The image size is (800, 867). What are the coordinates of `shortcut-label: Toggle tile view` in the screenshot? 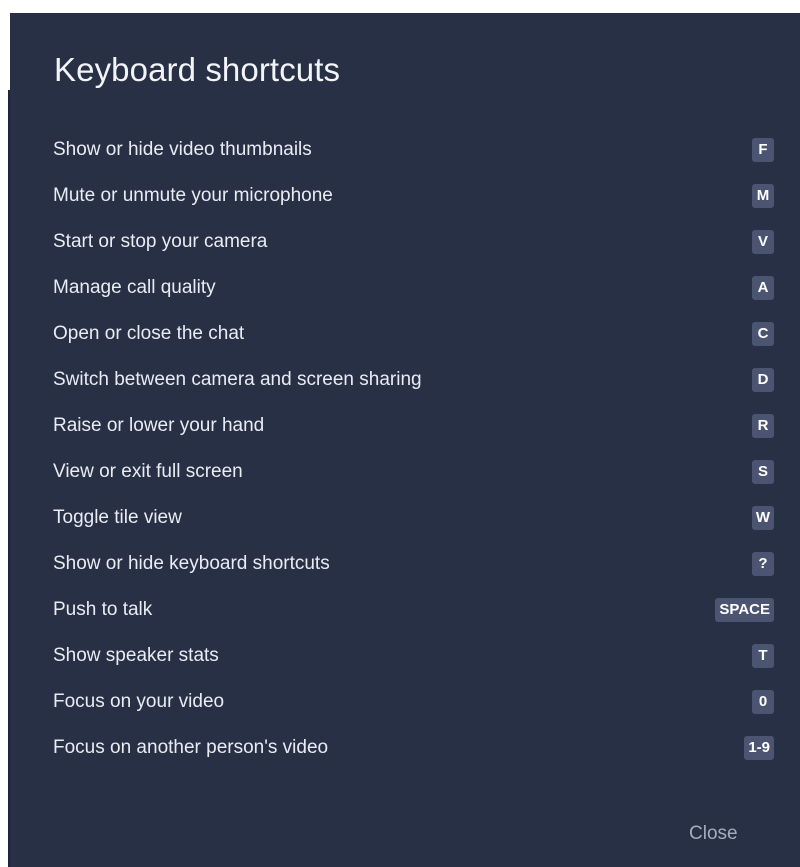 It's located at (117, 517).